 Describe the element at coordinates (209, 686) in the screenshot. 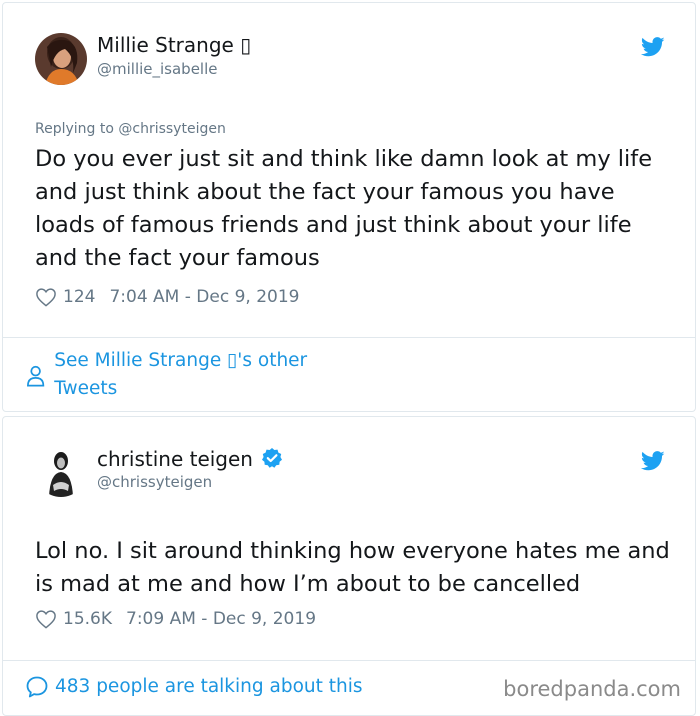

I see `footer-link-label: 483 people are talking about this` at that location.